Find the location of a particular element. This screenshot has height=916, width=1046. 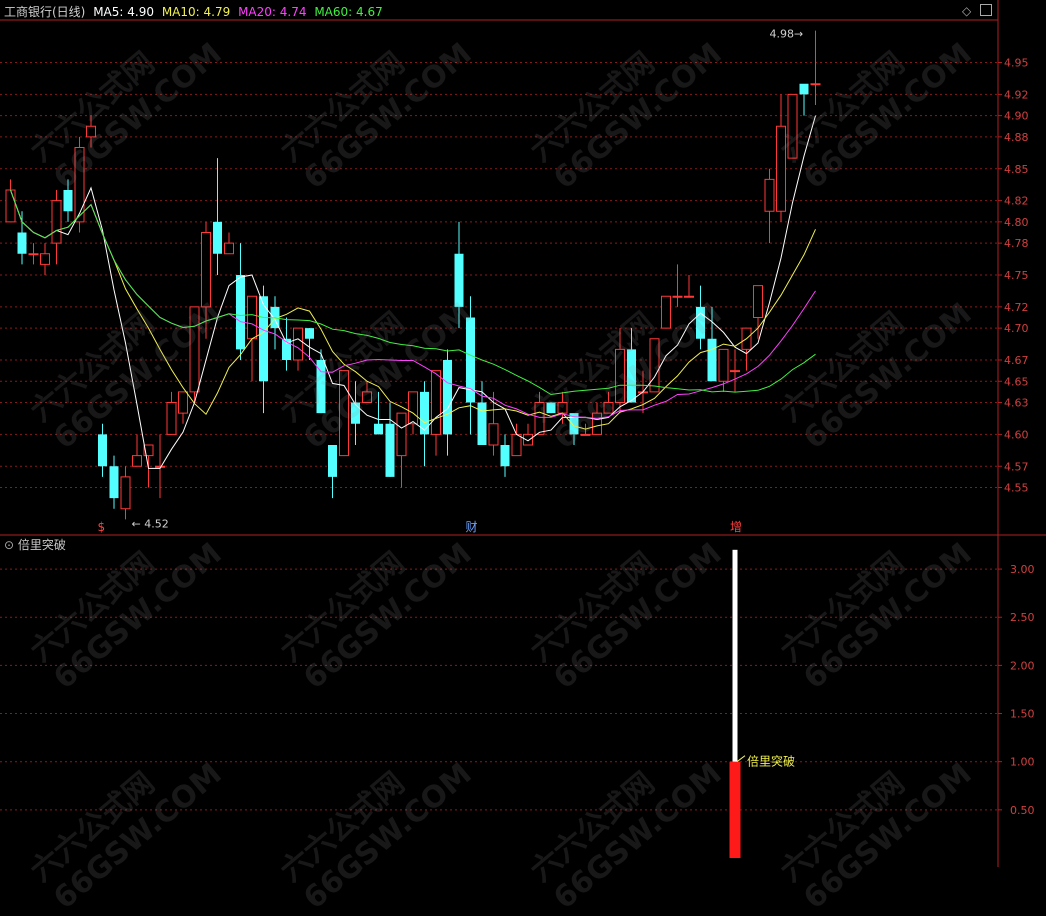

event-marker: 增 is located at coordinates (736, 527).